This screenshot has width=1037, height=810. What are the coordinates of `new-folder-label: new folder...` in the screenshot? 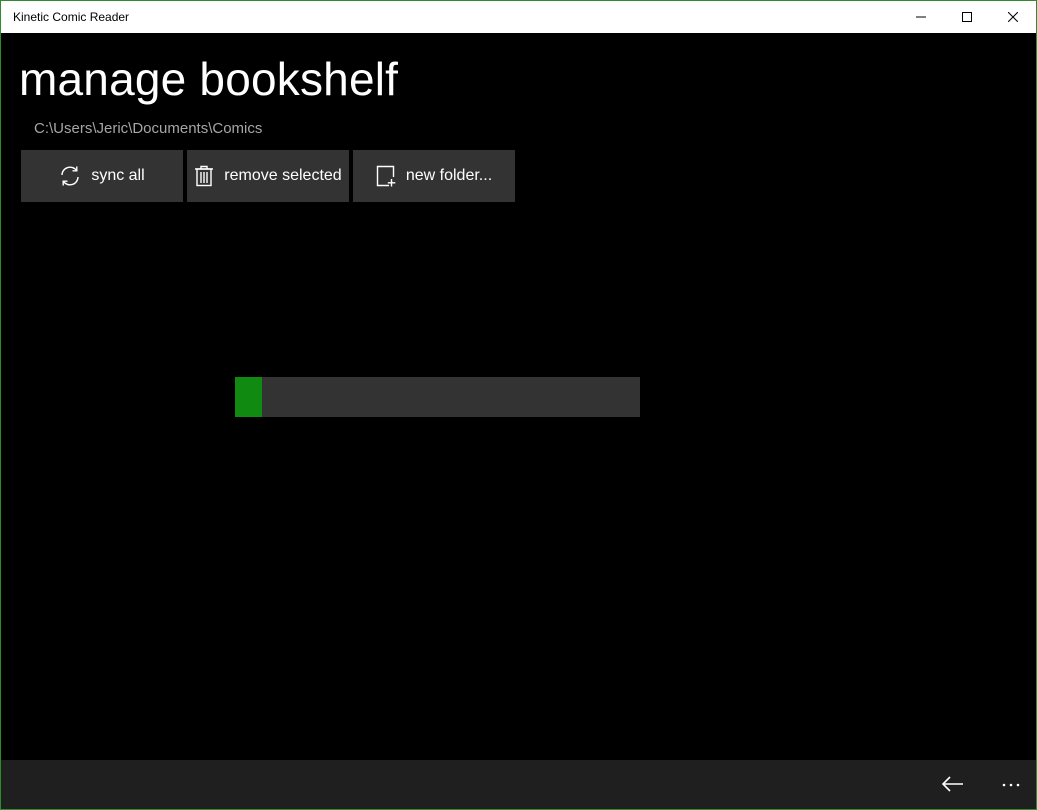 It's located at (449, 175).